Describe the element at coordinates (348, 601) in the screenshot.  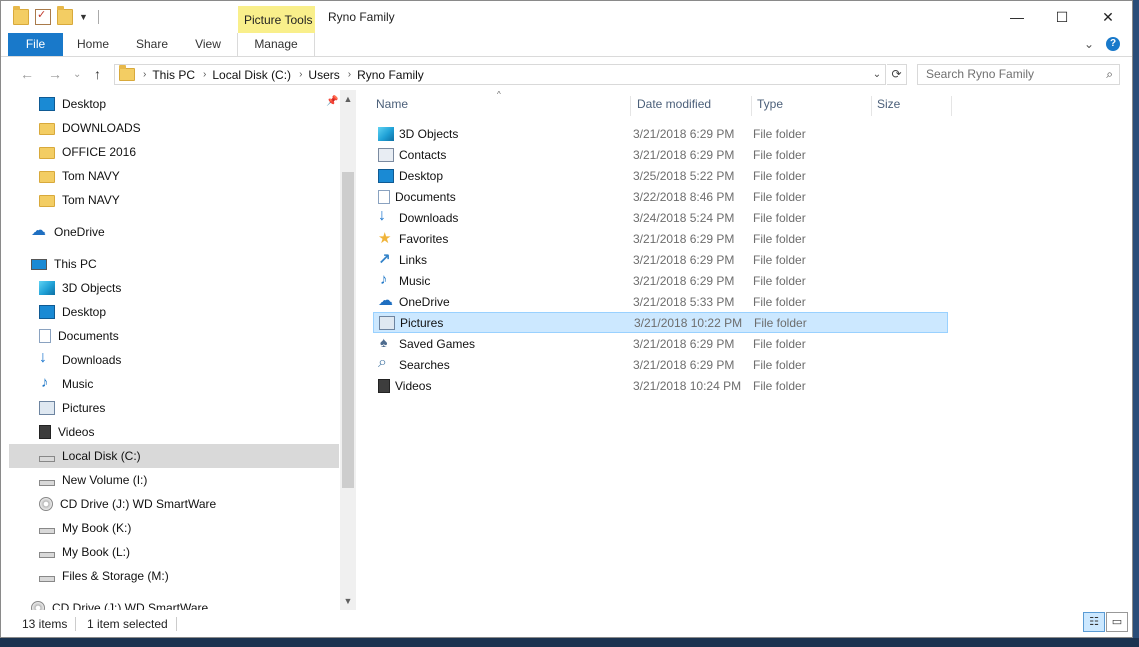
I see `scroll-down-icon: ▼` at that location.